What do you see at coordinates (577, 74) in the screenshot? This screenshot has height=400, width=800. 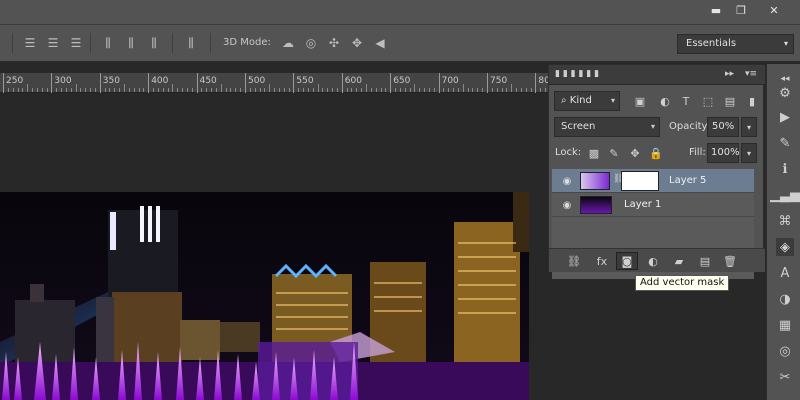 I see `panel-tab-strip: ▮ ▮ ▮ ▮ ▮ ▮` at bounding box center [577, 74].